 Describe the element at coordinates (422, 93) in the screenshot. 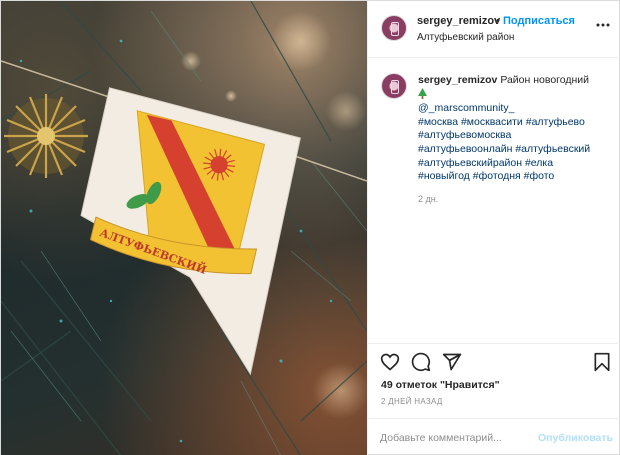

I see `christmas-tree-icon` at that location.